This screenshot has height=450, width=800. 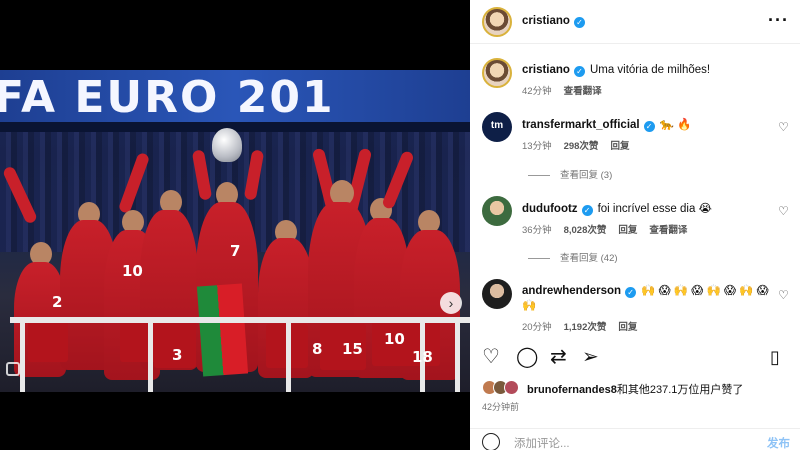 What do you see at coordinates (497, 22) in the screenshot?
I see `author-avatar` at bounding box center [497, 22].